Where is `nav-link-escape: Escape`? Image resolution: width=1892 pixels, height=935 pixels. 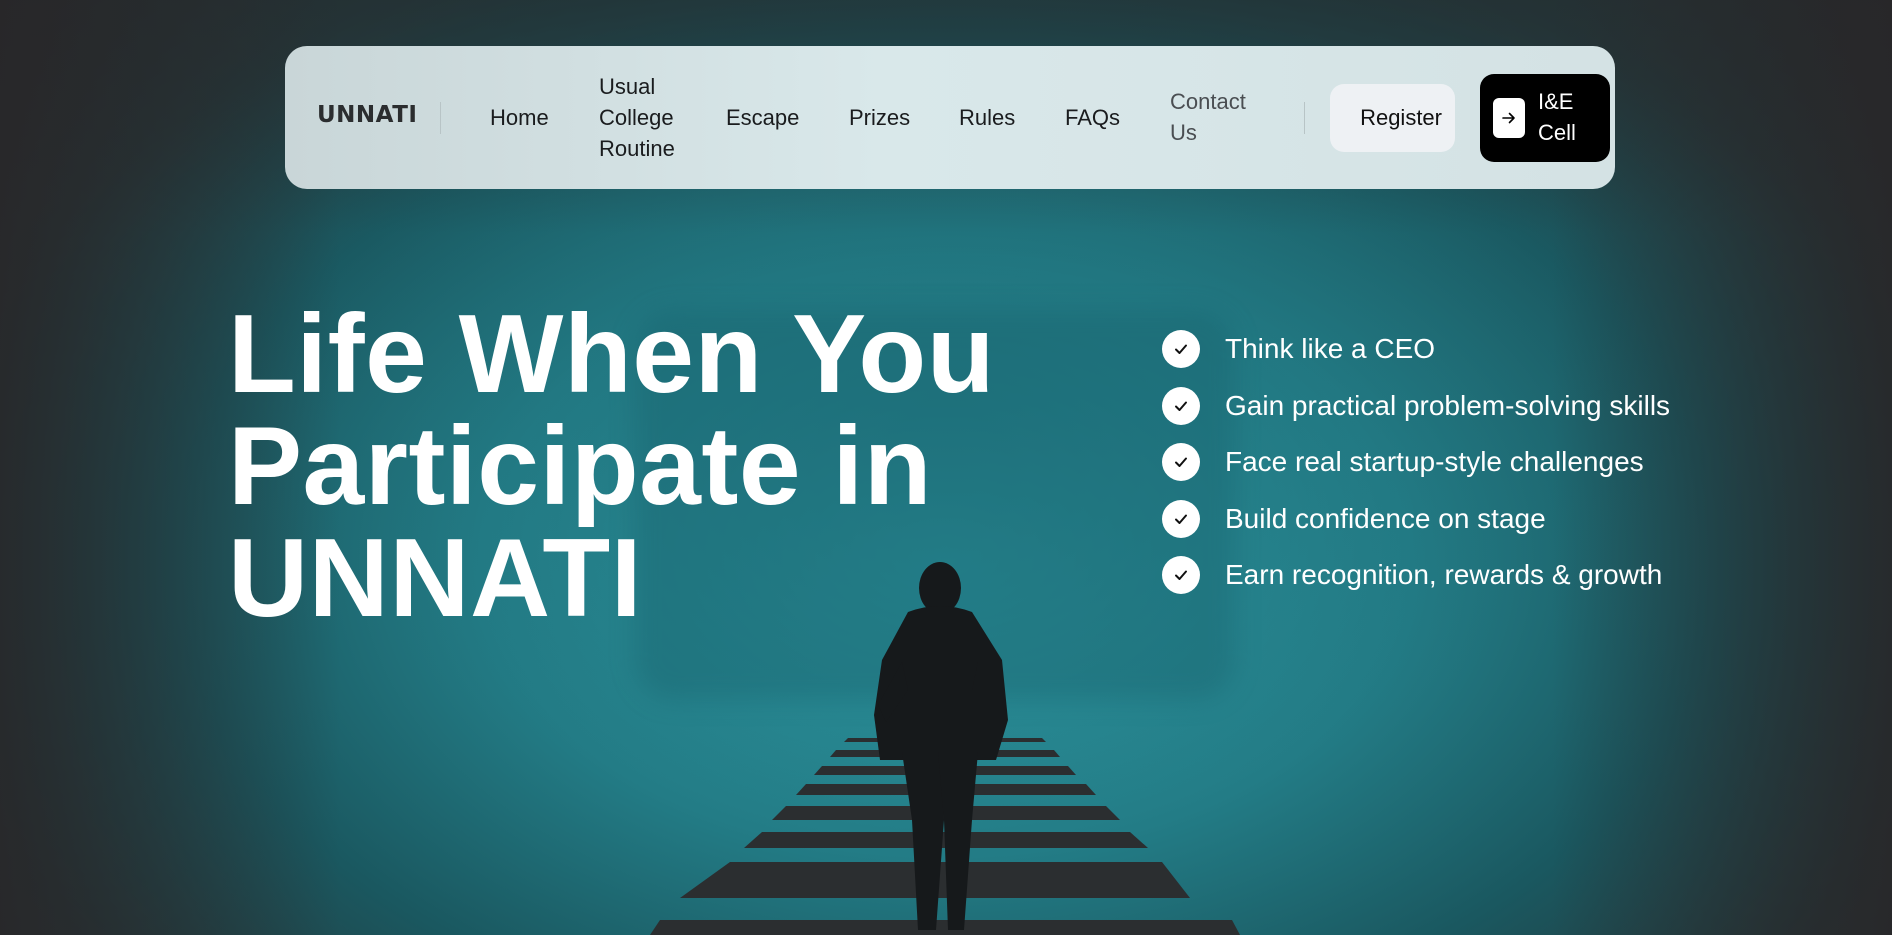
nav-link-escape: Escape is located at coordinates (762, 117).